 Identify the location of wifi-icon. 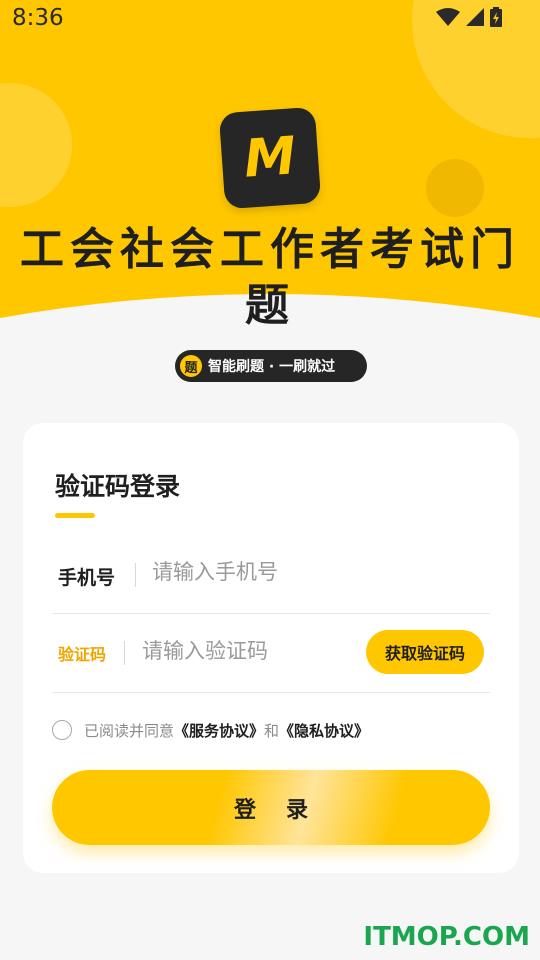
(448, 17).